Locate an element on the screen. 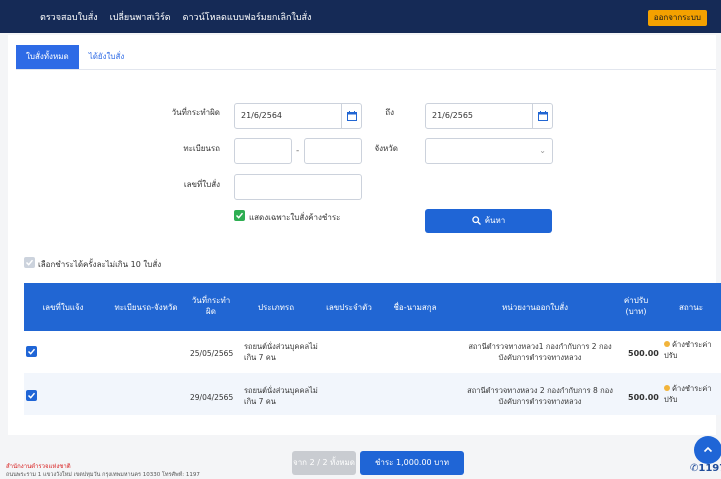 The height and width of the screenshot is (479, 721). pay-button: ชำระ 1,000.00 บาท is located at coordinates (412, 463).